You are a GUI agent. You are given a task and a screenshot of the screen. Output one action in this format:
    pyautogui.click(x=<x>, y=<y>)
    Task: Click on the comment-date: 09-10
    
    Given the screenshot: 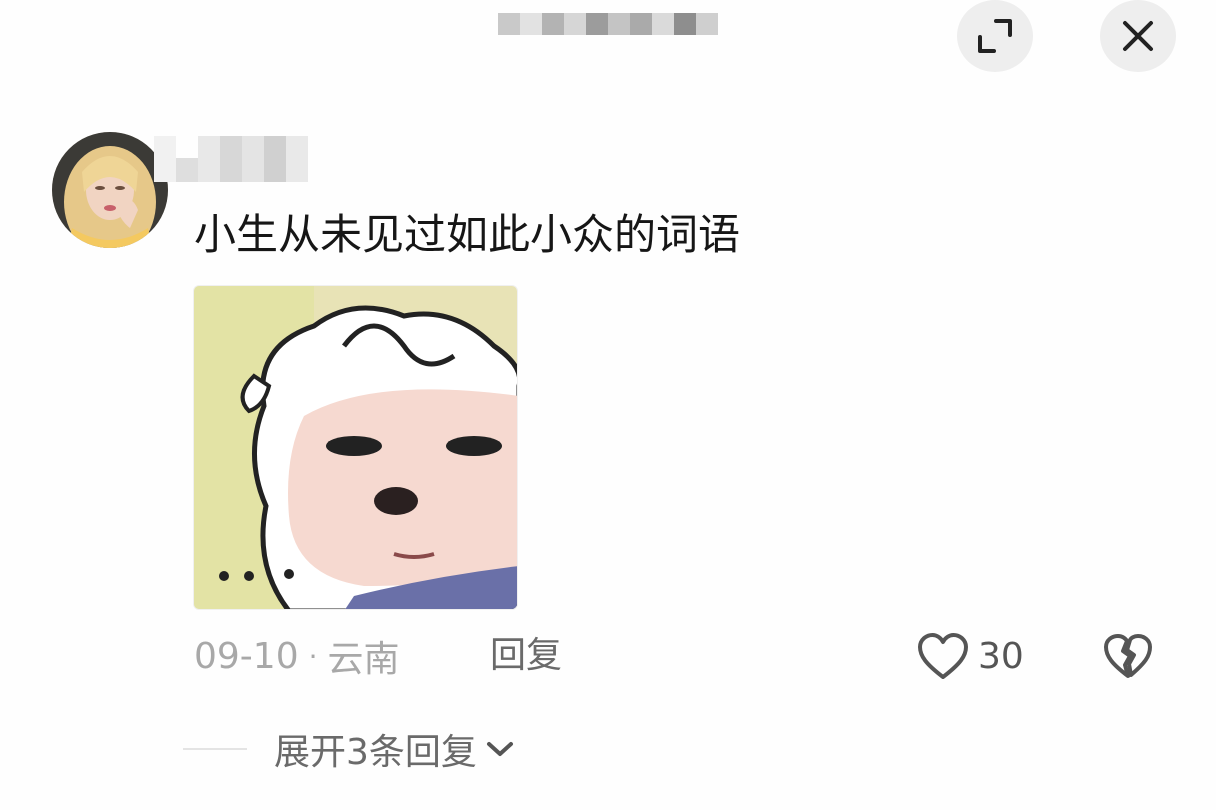 What is the action you would take?
    pyautogui.click(x=246, y=656)
    